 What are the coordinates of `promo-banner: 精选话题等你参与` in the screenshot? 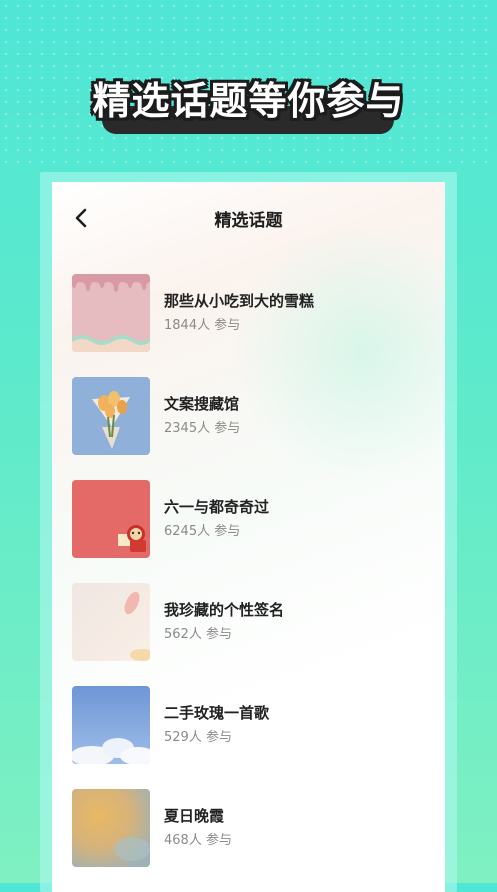 It's located at (248, 106).